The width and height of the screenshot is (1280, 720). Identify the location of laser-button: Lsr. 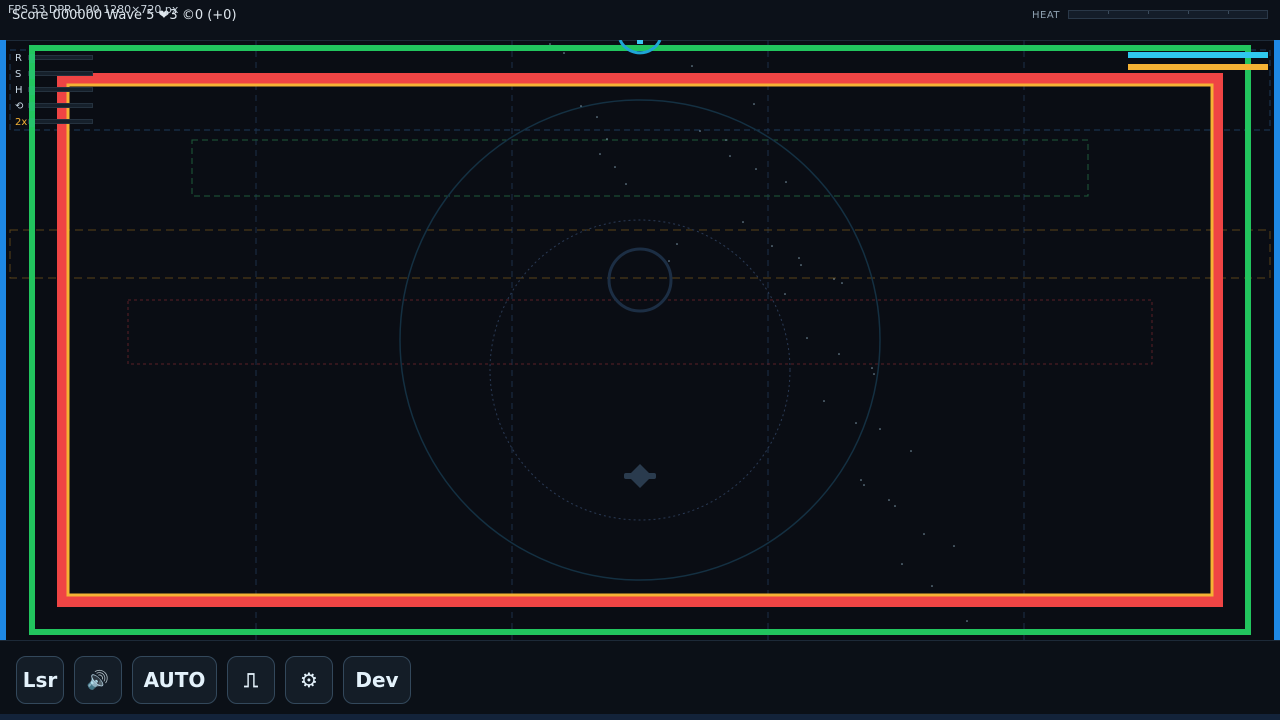
(40, 680).